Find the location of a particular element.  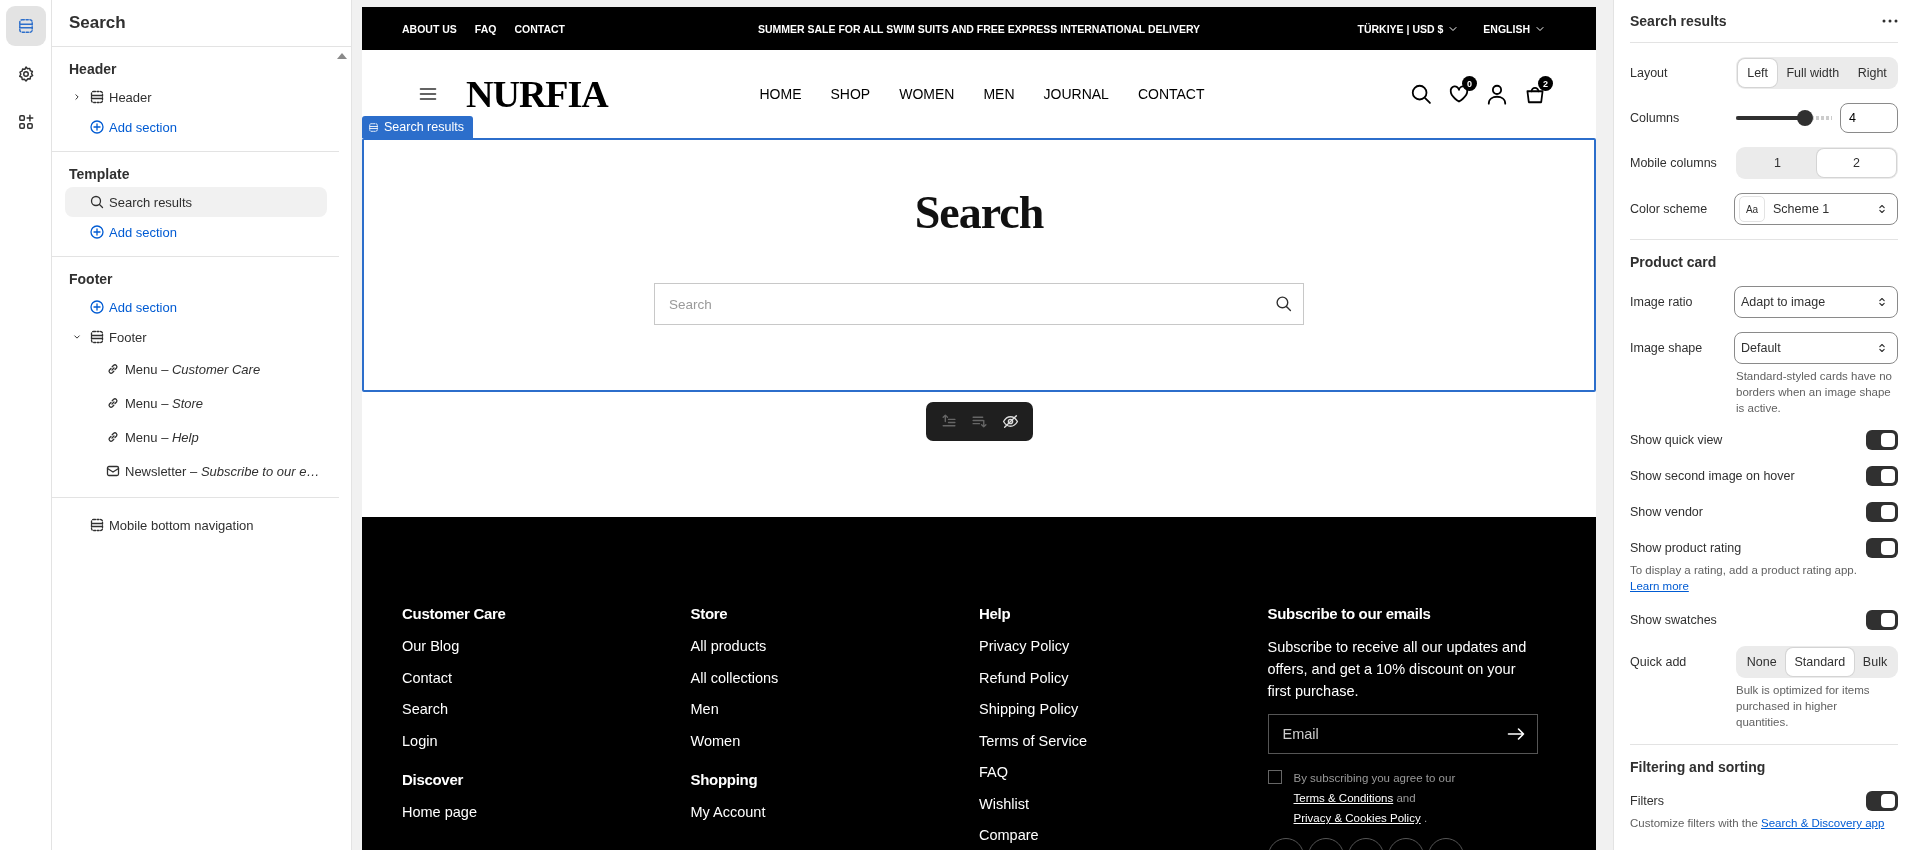

locale-selector: ENGLISH is located at coordinates (1514, 28).